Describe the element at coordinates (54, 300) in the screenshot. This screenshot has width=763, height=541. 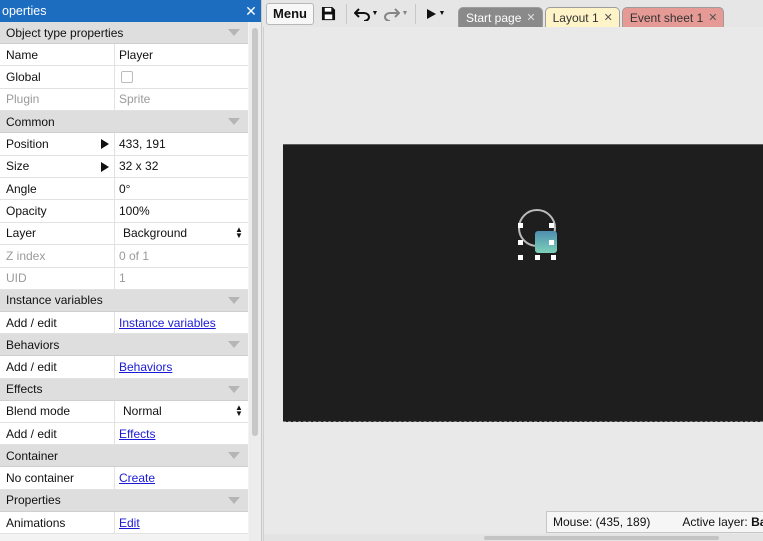
I see `section-label: Instance variables` at that location.